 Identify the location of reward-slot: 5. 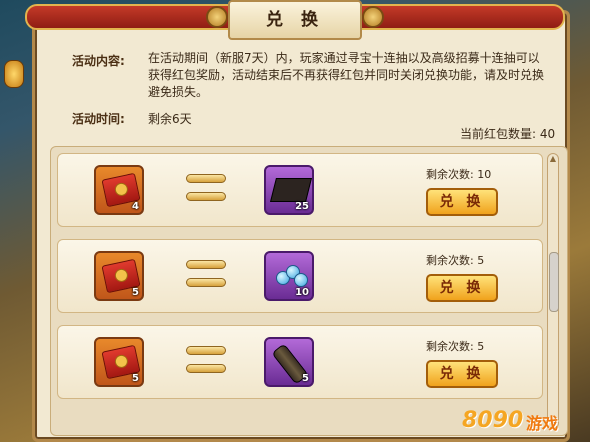
(289, 362).